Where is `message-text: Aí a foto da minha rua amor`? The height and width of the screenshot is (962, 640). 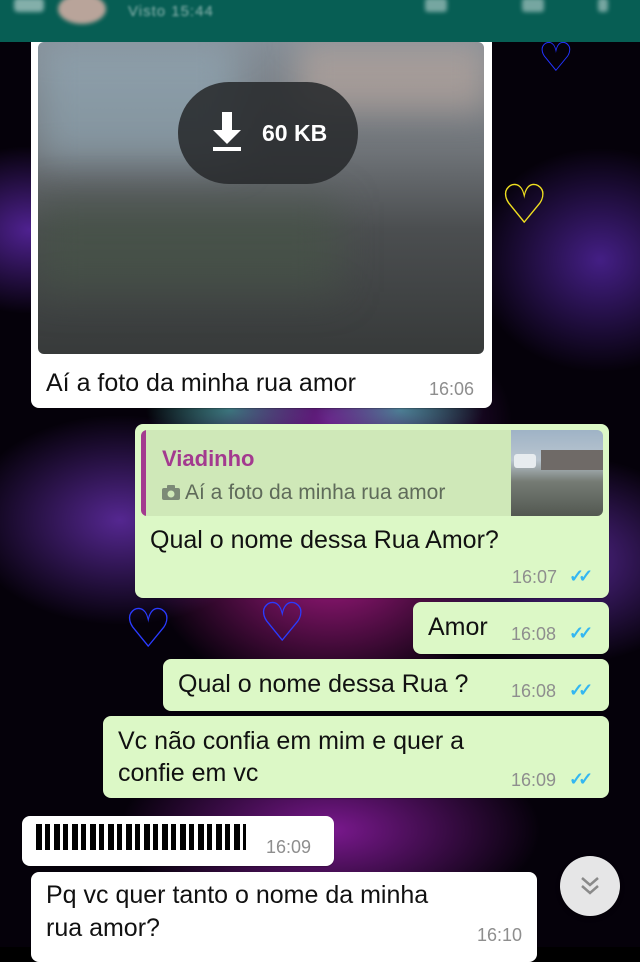
message-text: Aí a foto da minha rua amor is located at coordinates (201, 383).